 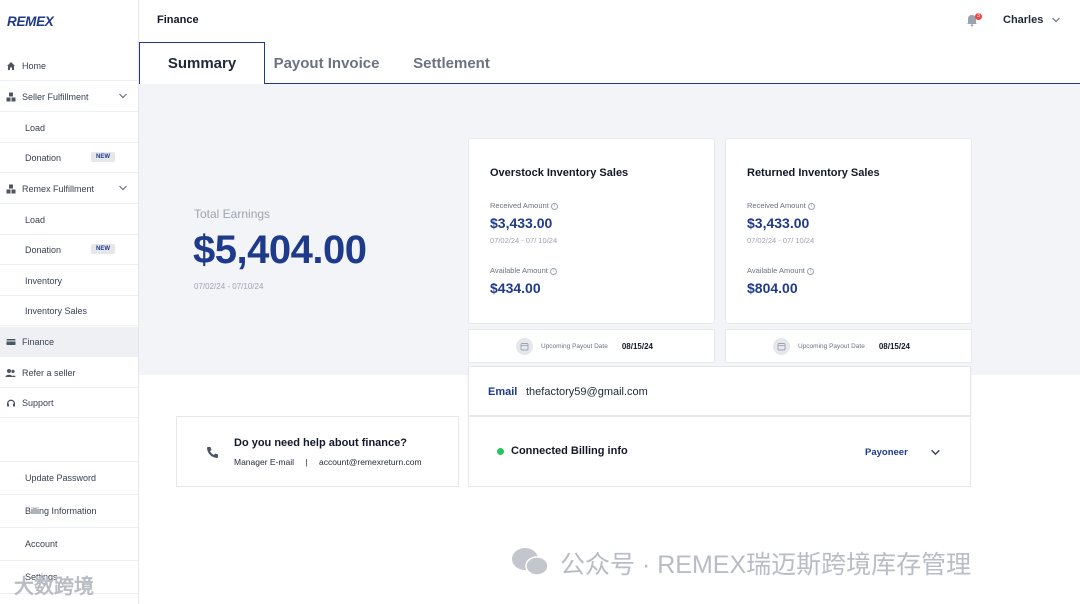 I want to click on sidebar-item-seller-fulfillment: Seller Fulfillment, so click(x=69, y=97).